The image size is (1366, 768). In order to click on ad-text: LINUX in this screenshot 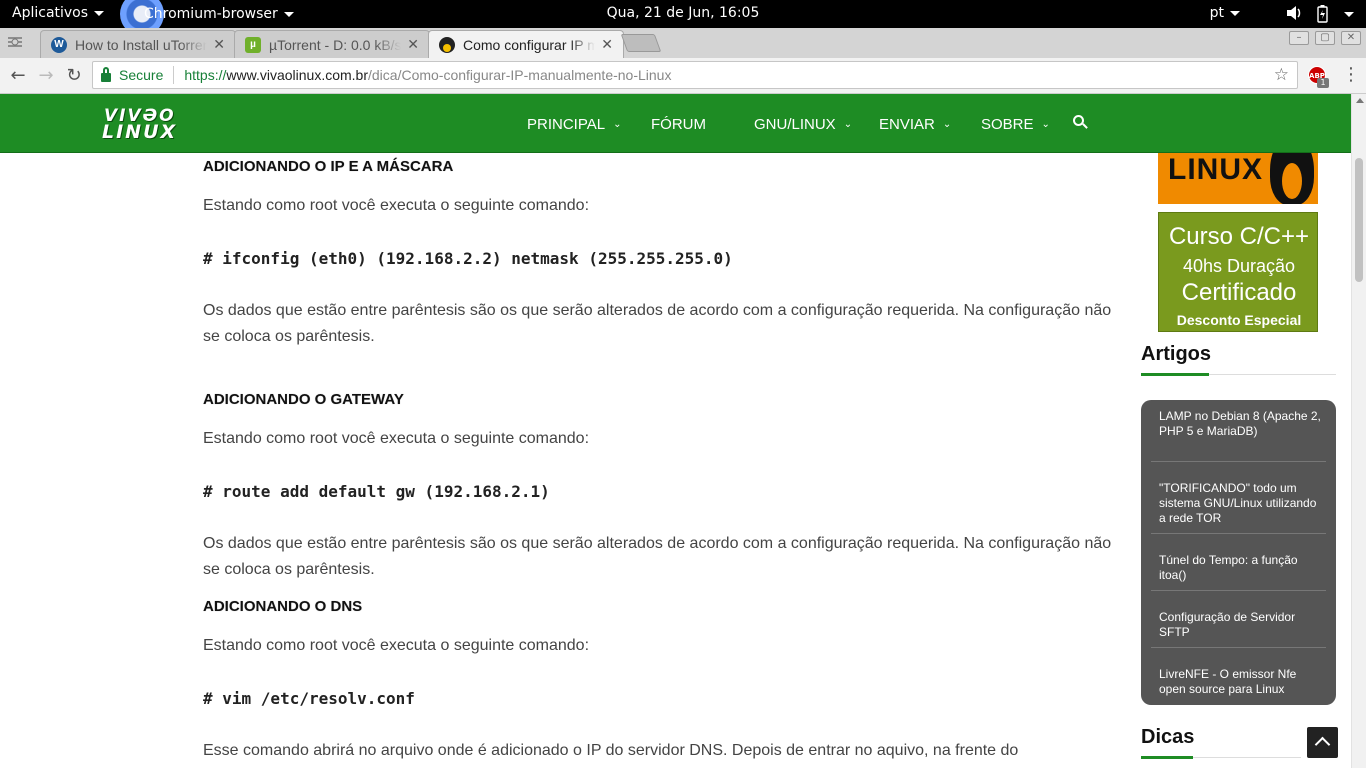, I will do `click(1215, 169)`.